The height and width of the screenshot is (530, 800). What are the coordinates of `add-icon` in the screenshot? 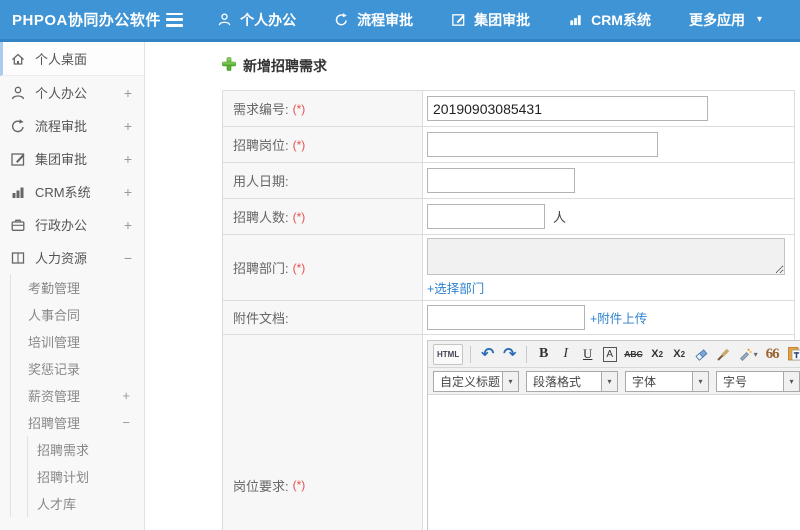 It's located at (229, 66).